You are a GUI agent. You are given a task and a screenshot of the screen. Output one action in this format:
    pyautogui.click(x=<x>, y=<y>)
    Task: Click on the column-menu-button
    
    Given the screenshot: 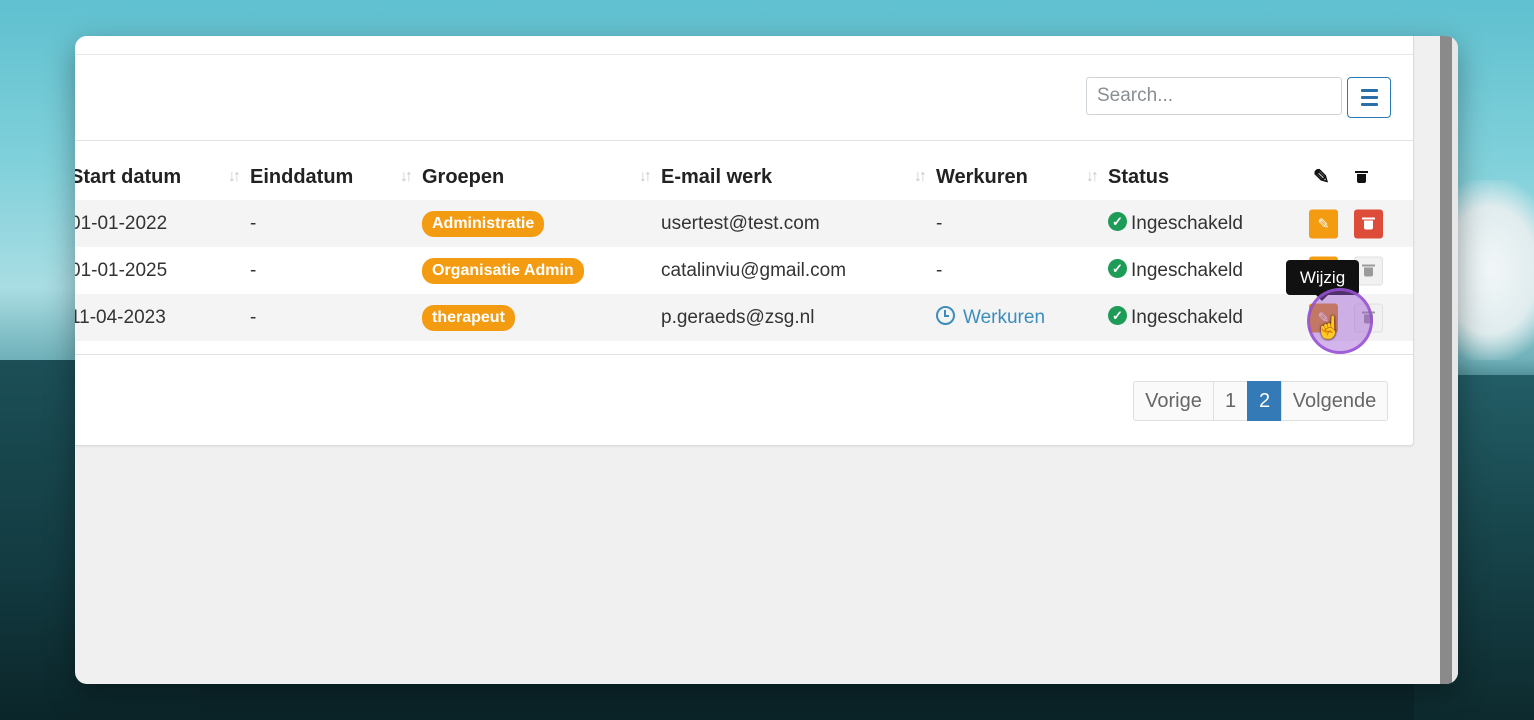 What is the action you would take?
    pyautogui.click(x=1369, y=97)
    